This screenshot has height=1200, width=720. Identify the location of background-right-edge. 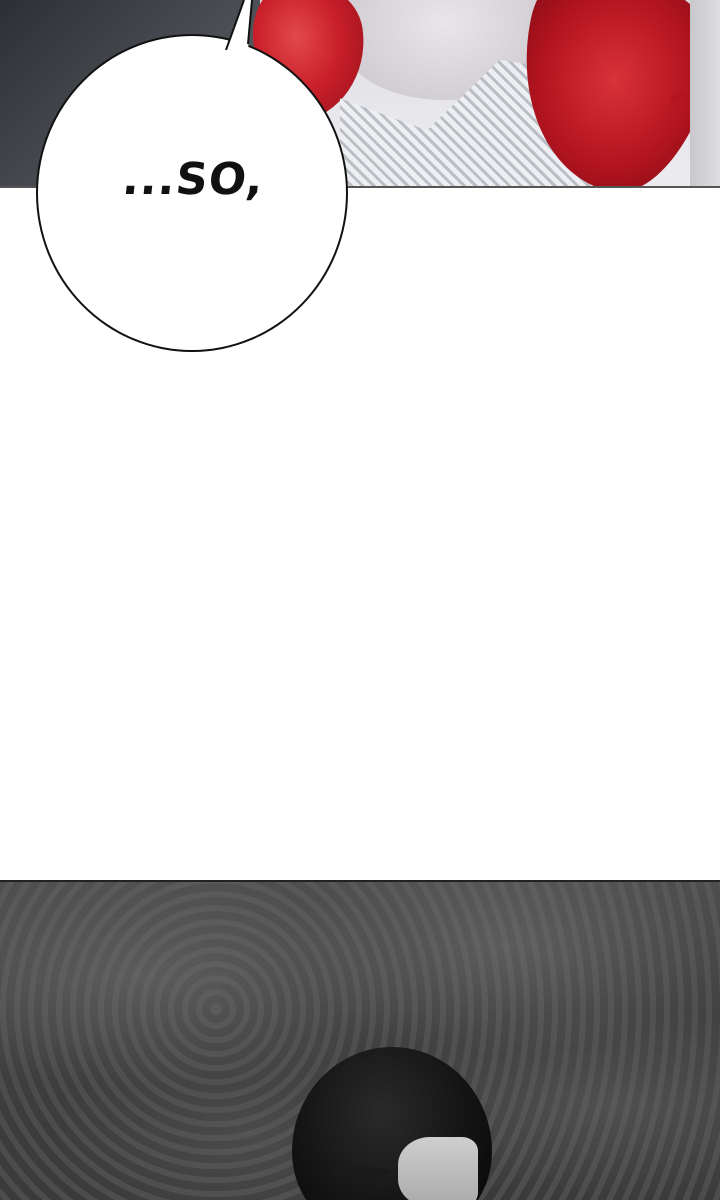
(705, 94).